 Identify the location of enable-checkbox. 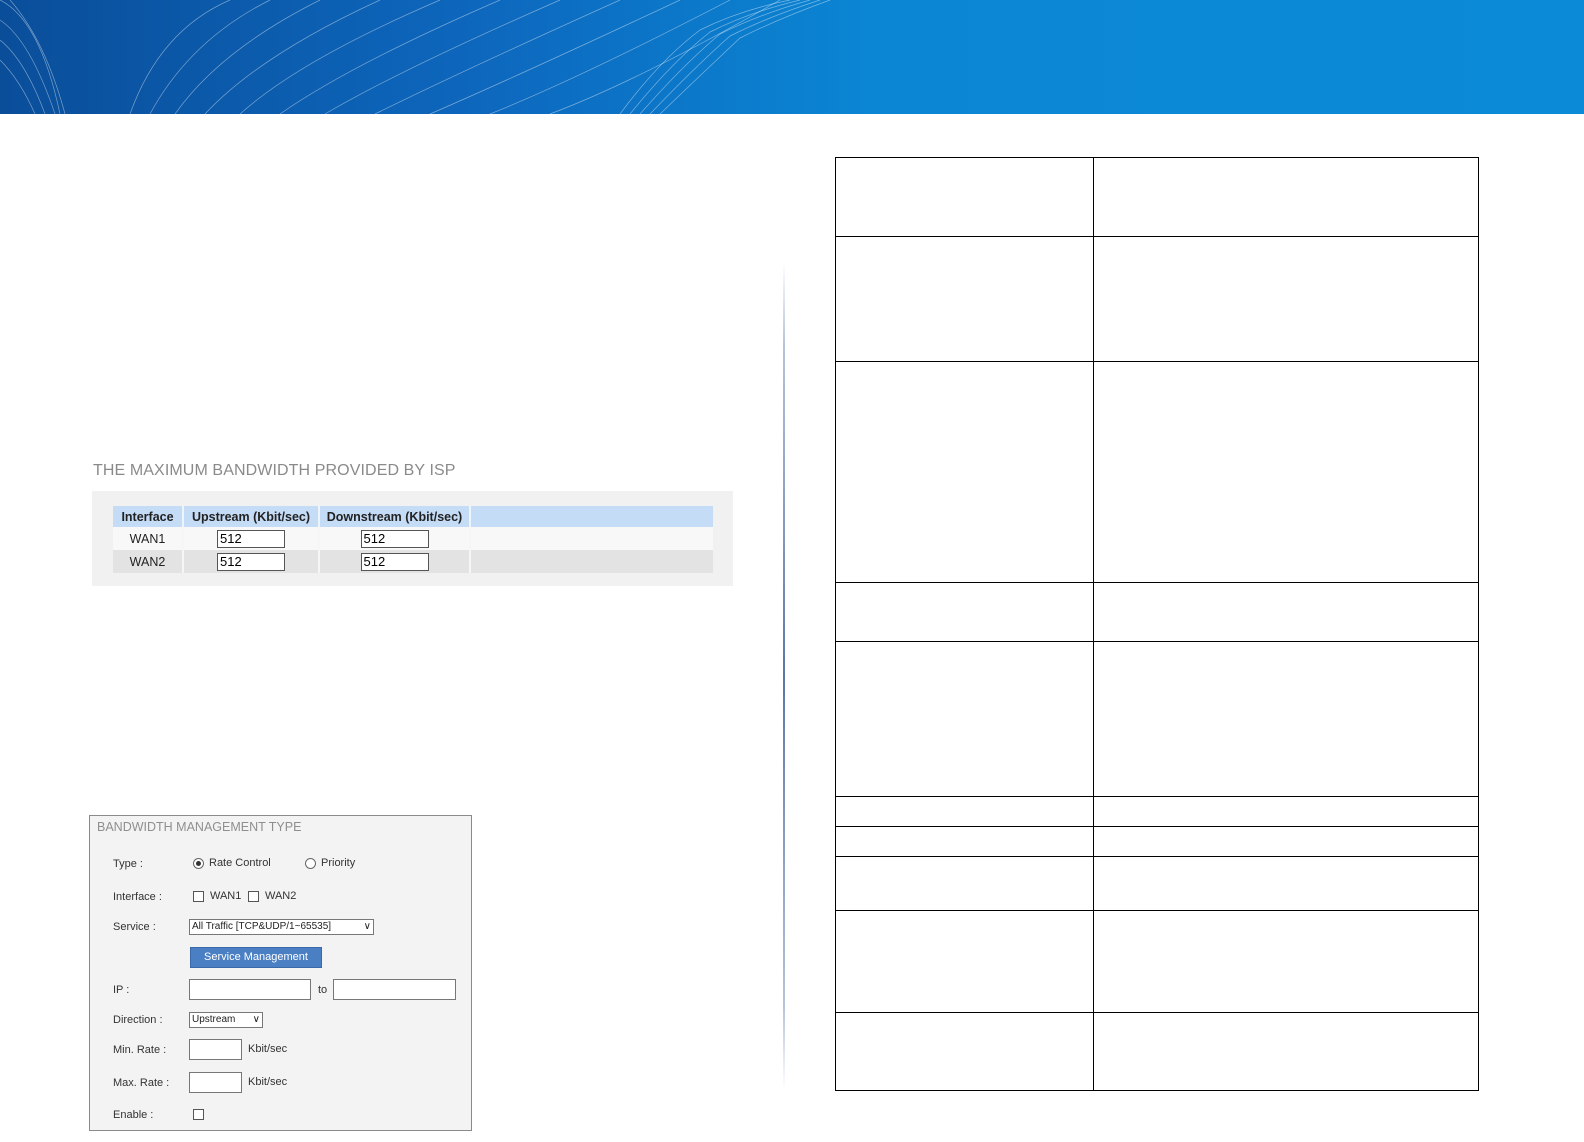
(201, 1114).